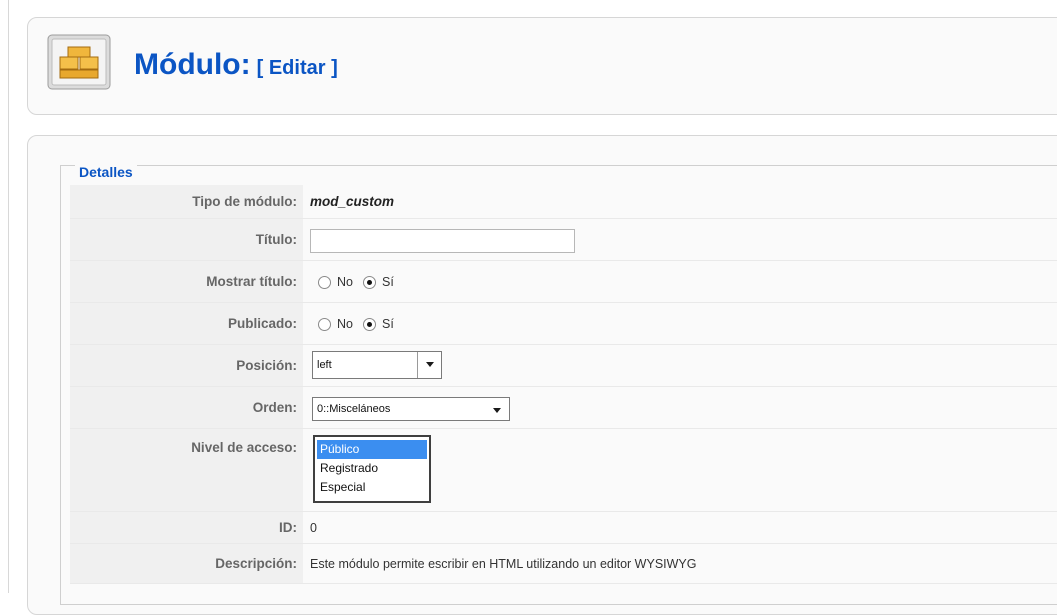 The width and height of the screenshot is (1057, 615). I want to click on title-input, so click(442, 241).